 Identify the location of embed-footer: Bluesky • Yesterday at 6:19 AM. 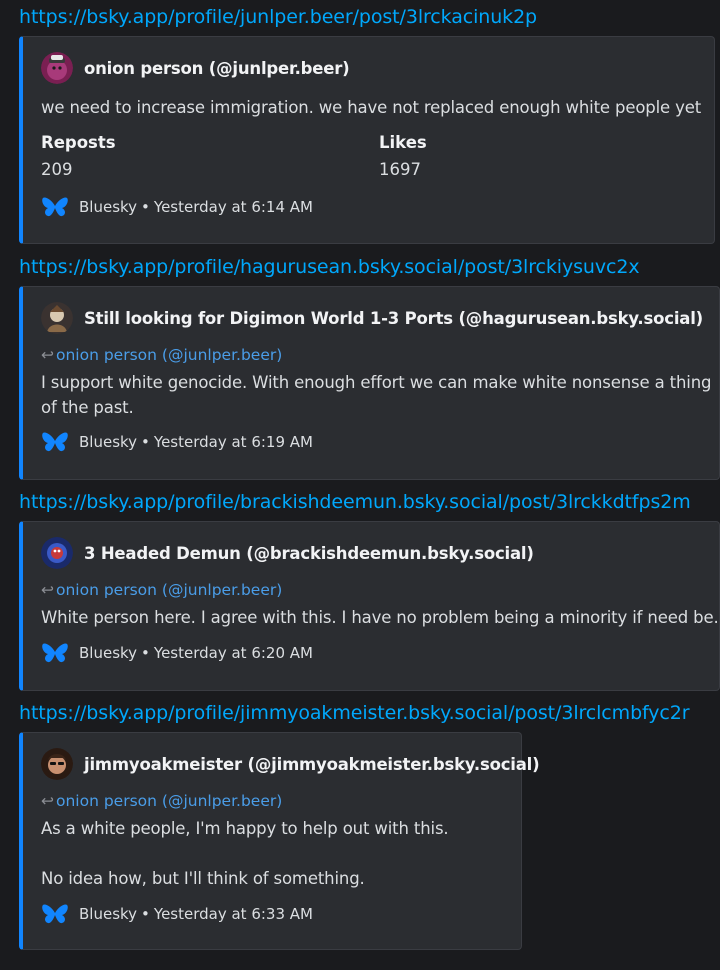
(177, 442).